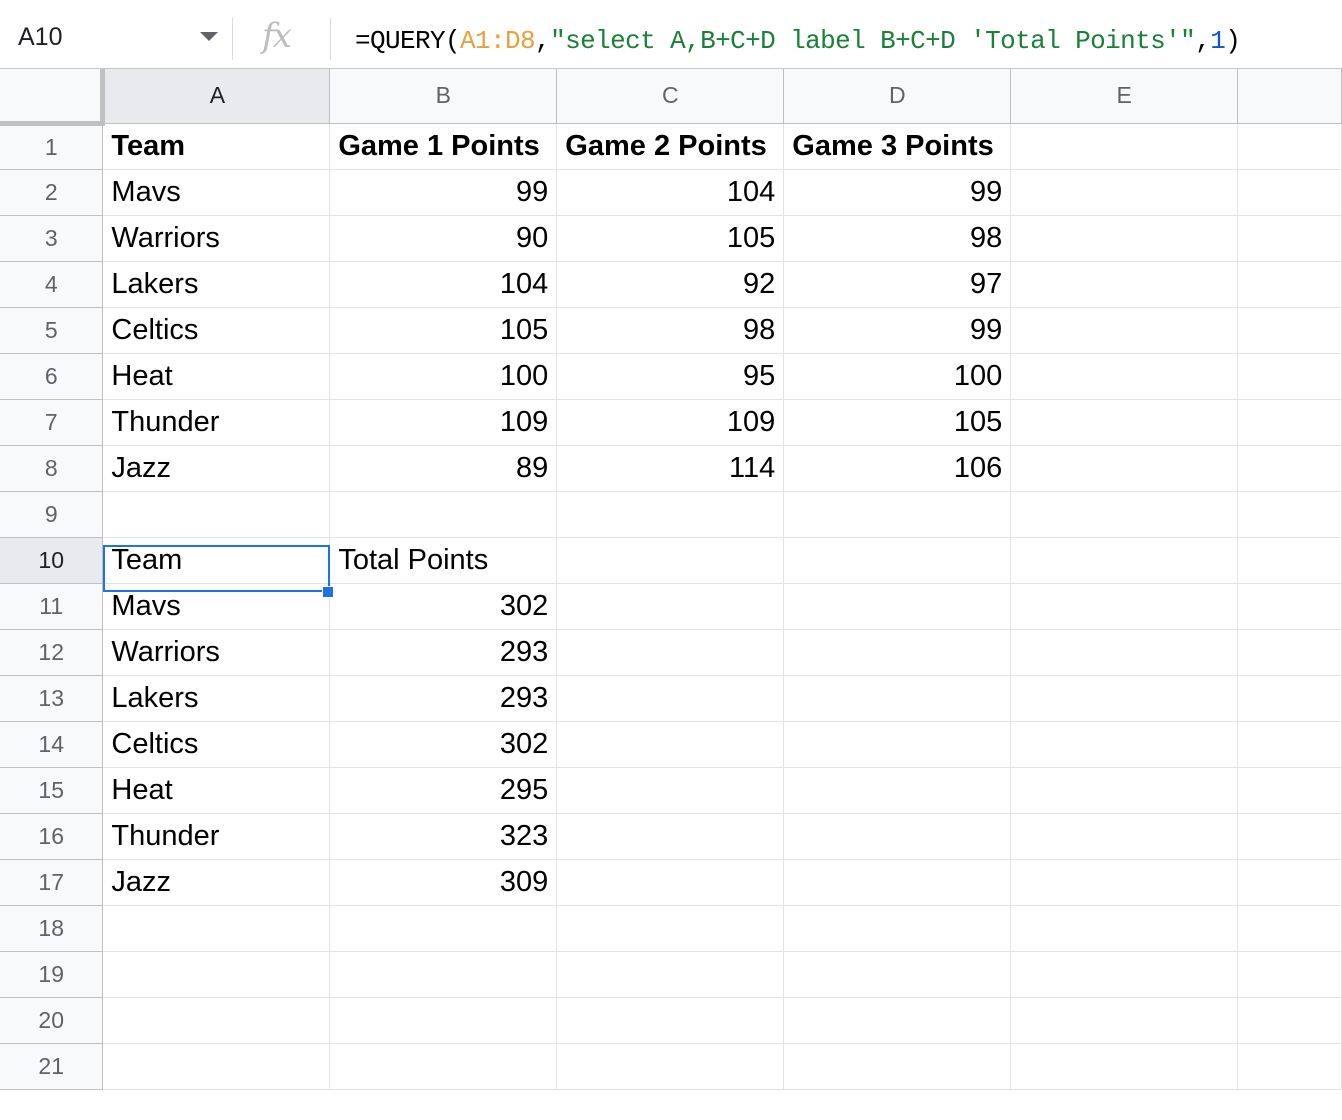 The width and height of the screenshot is (1342, 1120). Describe the element at coordinates (1289, 330) in the screenshot. I see `cell-f5` at that location.